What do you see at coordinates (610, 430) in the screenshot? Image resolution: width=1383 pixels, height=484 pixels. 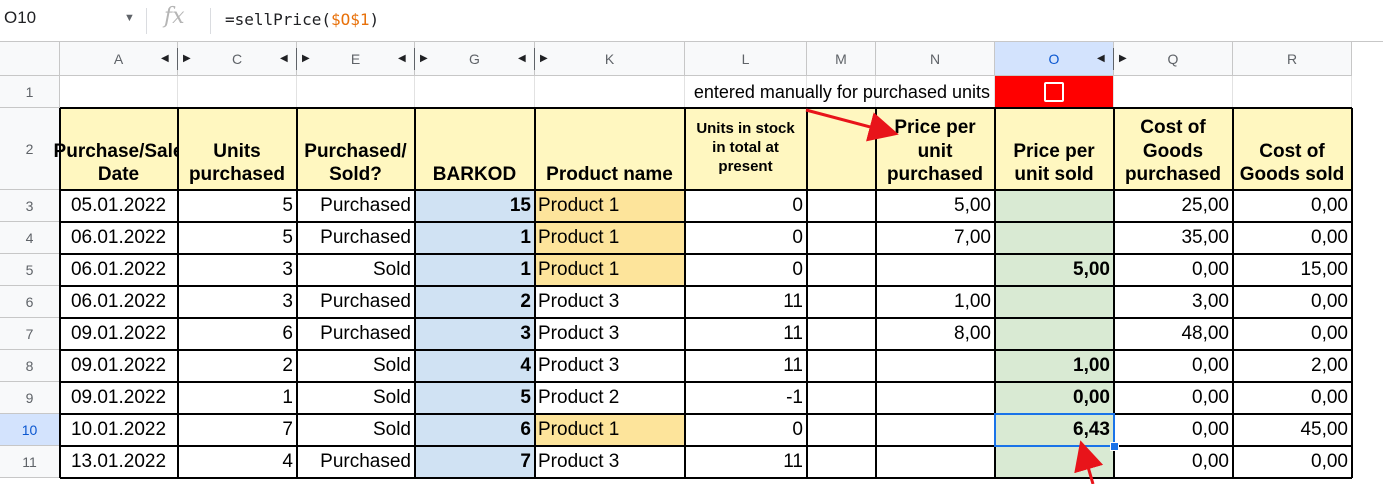 I see `cell-k-10: Product 1` at bounding box center [610, 430].